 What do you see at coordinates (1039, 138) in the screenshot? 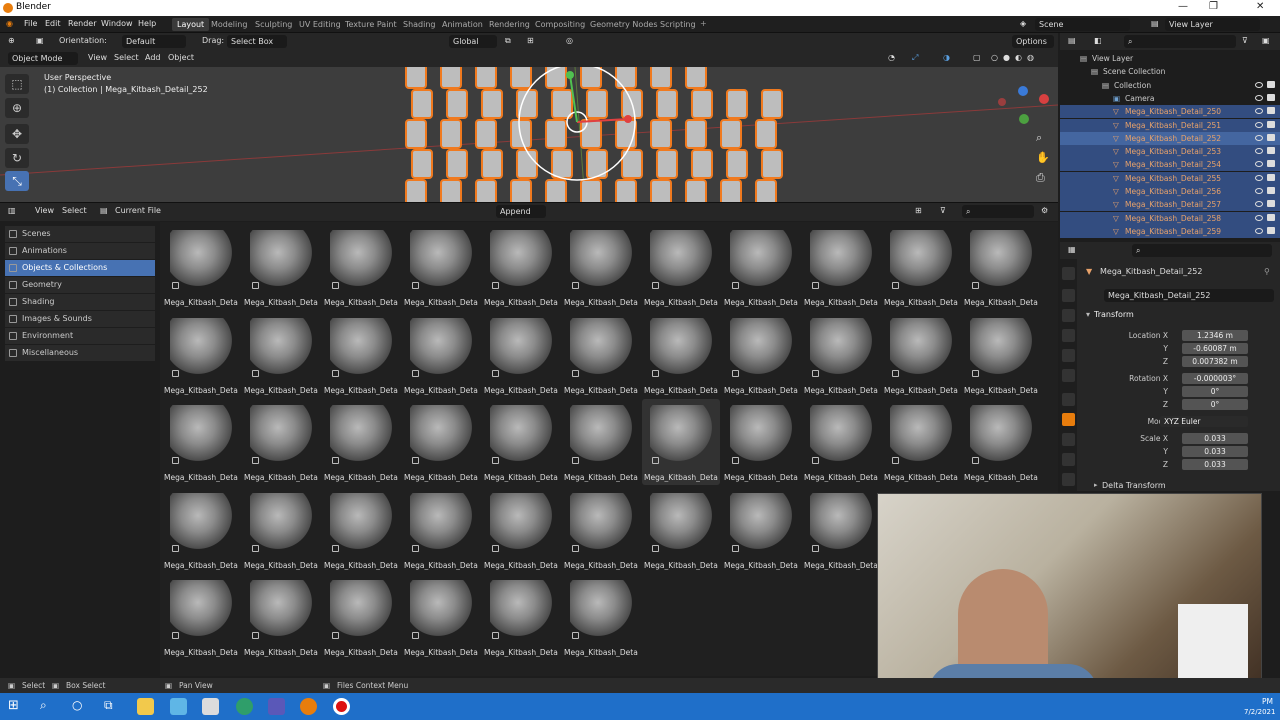
I see `zoom-icon: ⌕` at bounding box center [1039, 138].